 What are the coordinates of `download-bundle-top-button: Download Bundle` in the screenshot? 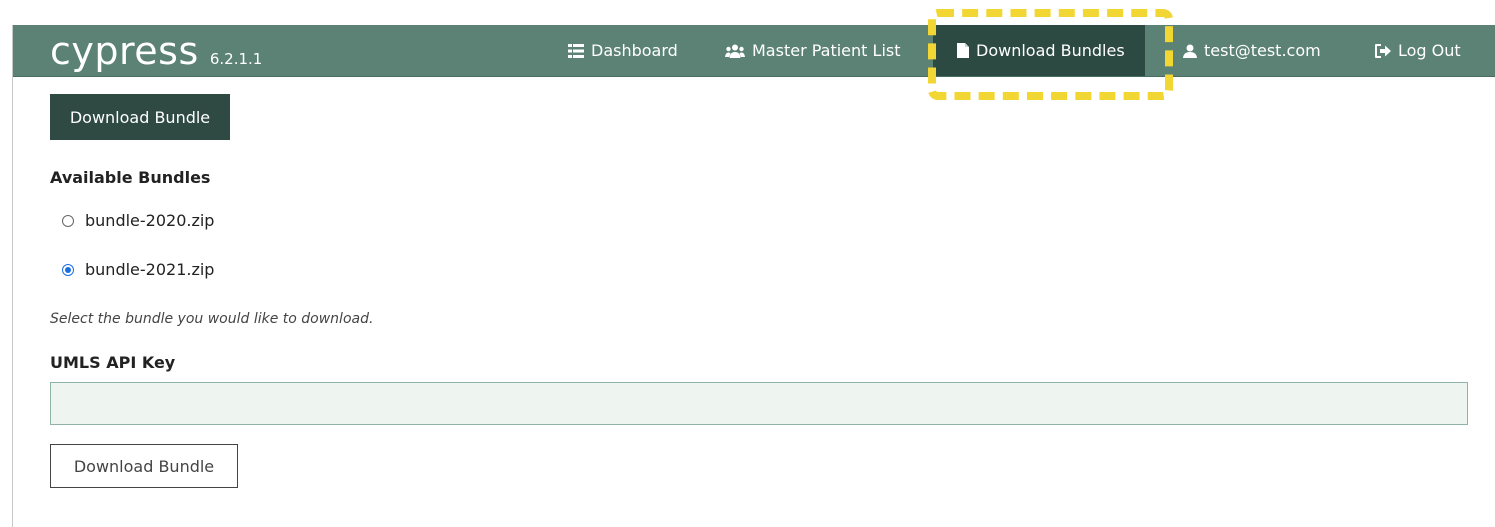 It's located at (140, 117).